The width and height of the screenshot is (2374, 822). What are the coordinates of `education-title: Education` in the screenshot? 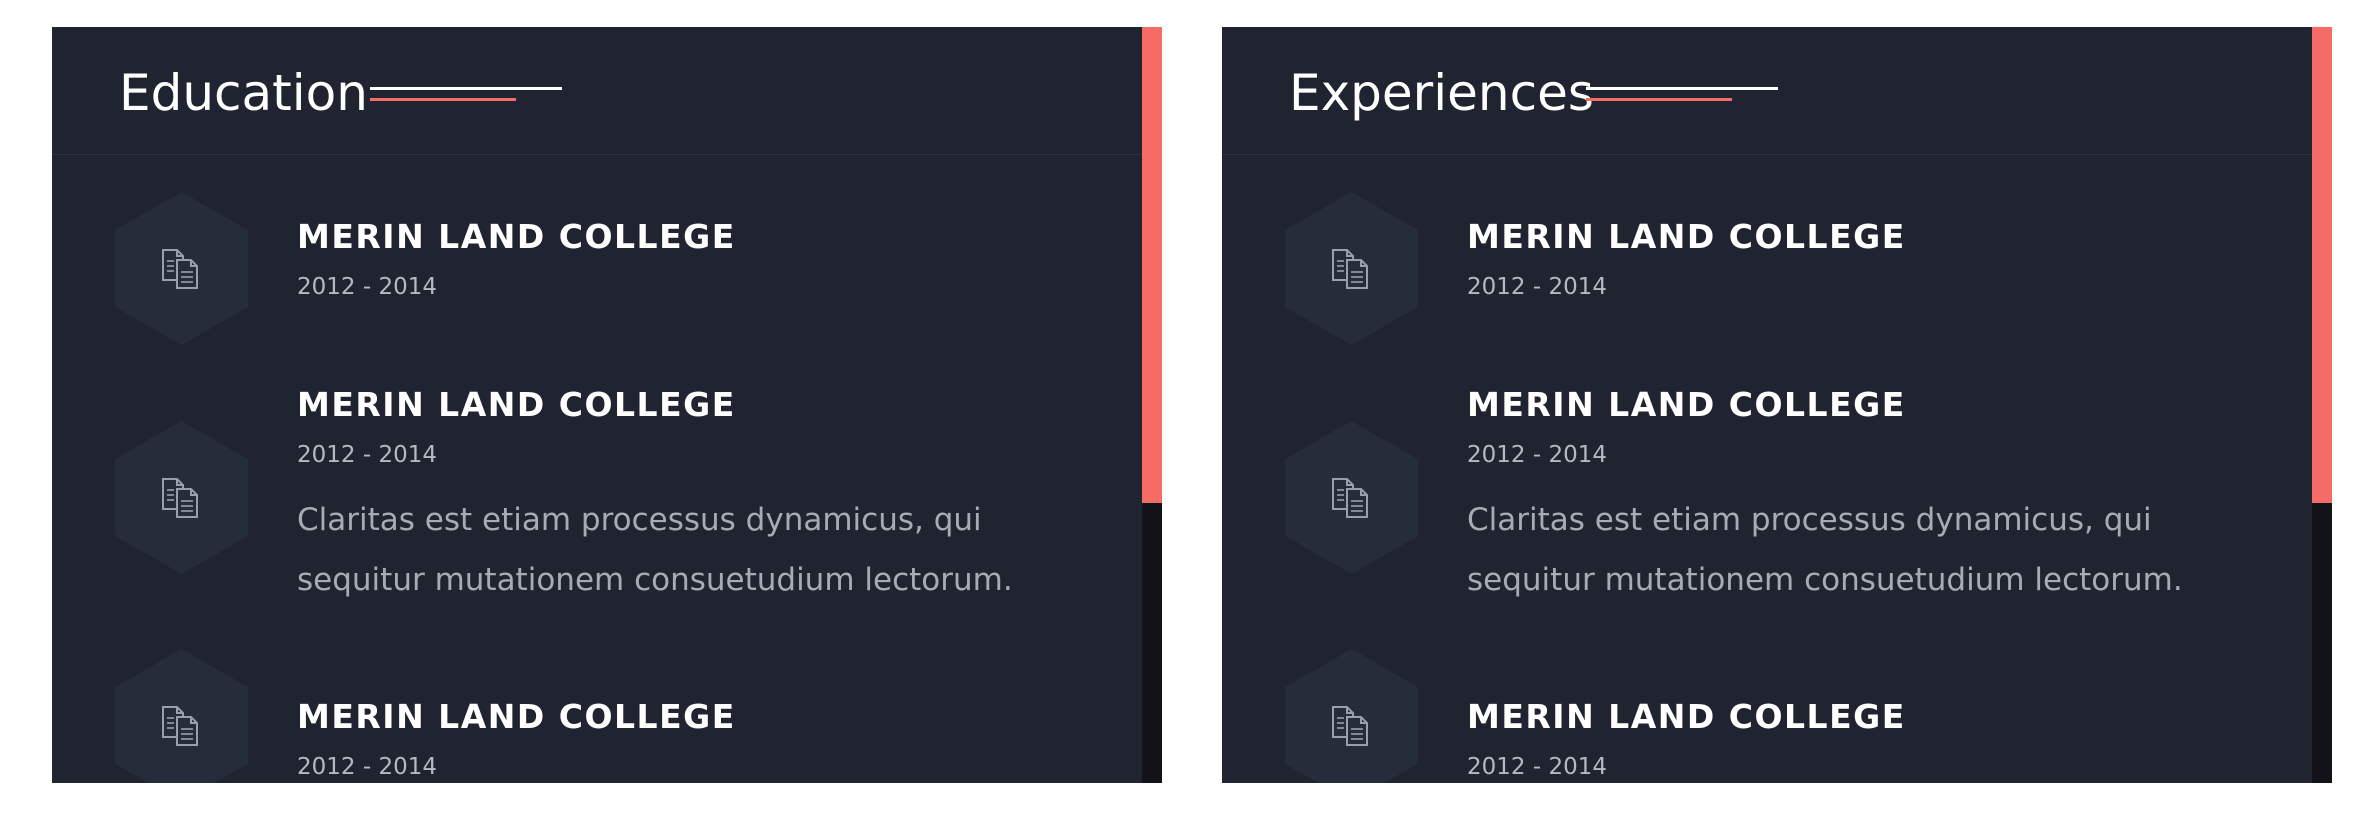 It's located at (243, 93).